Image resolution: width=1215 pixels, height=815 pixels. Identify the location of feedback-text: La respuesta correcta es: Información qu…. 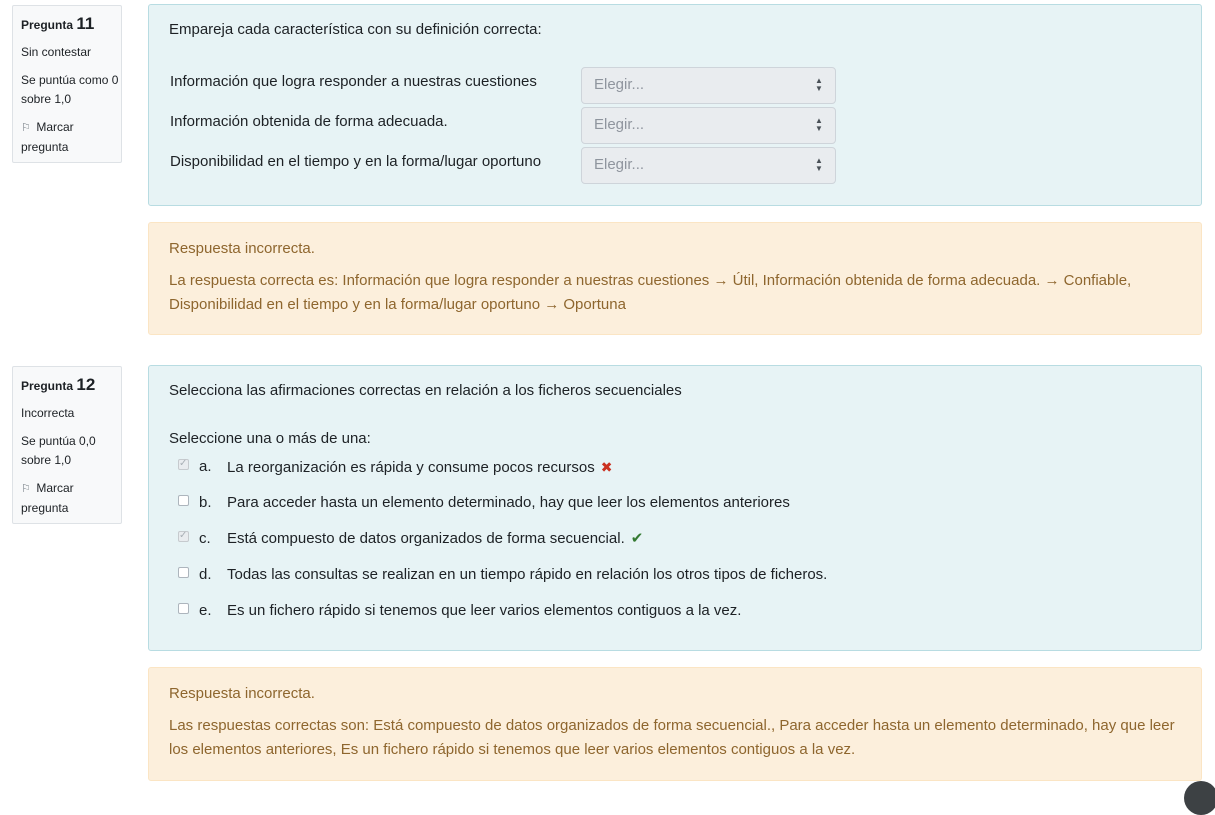
(650, 292).